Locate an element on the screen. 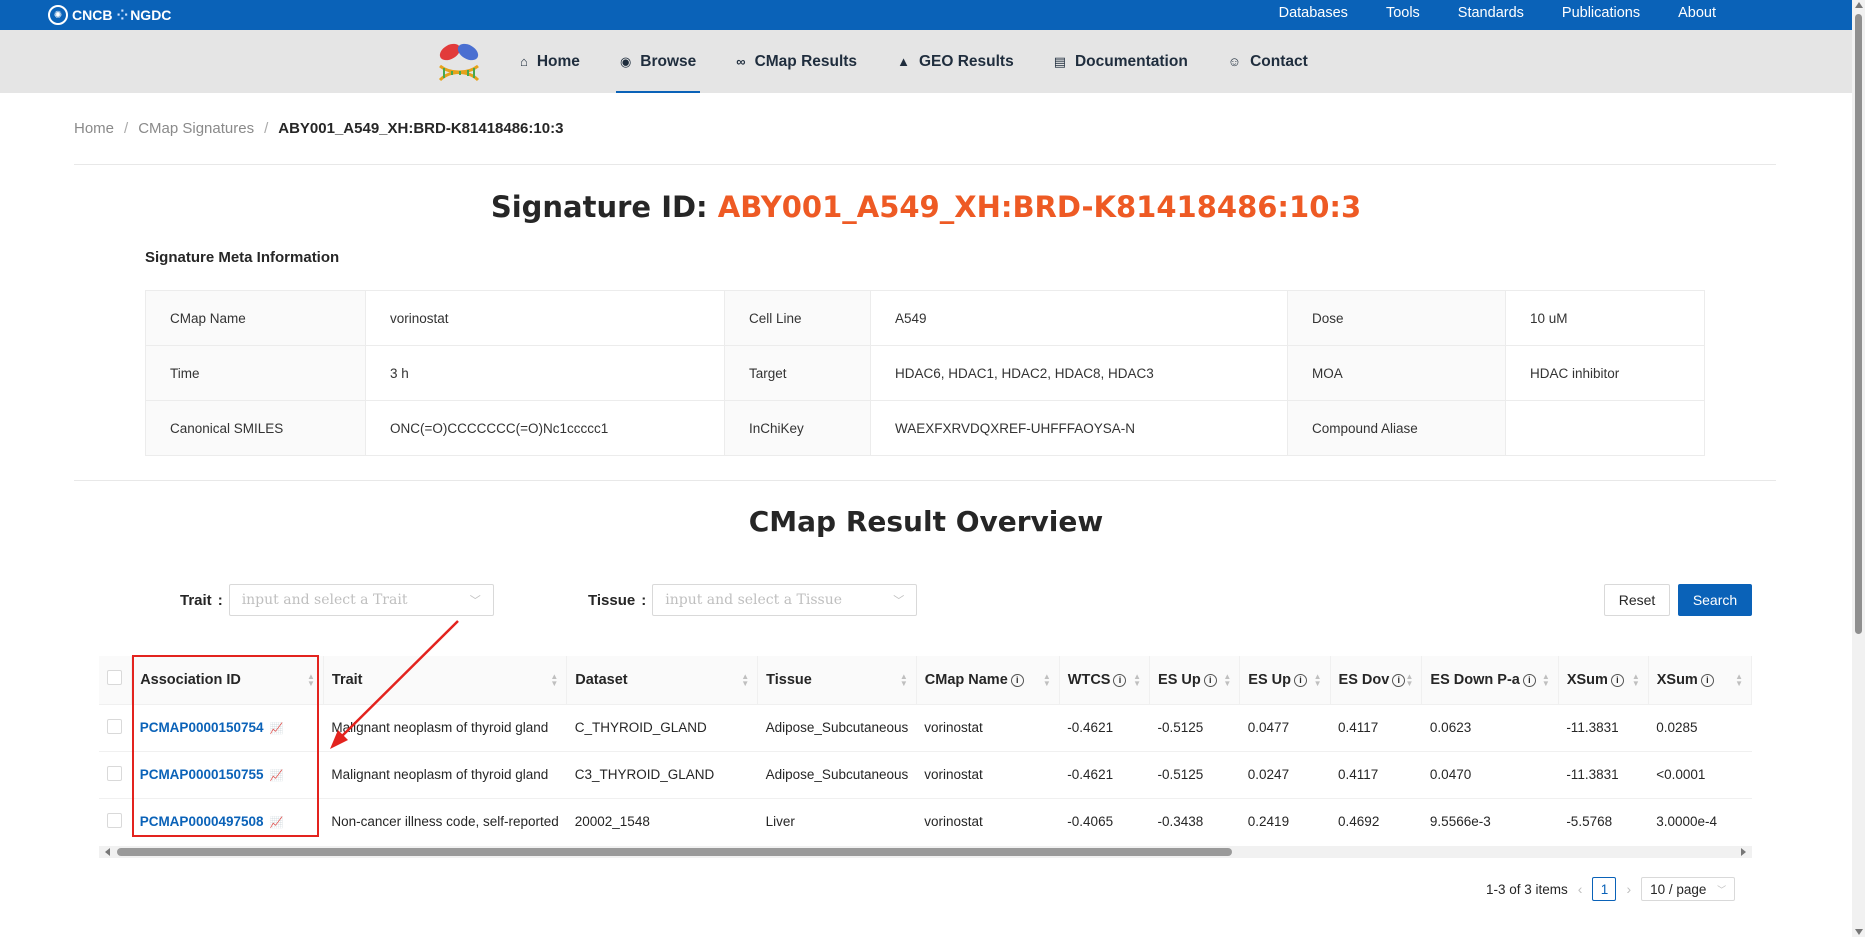  column-header: WTCS i ▲ ▼ is located at coordinates (1105, 680).